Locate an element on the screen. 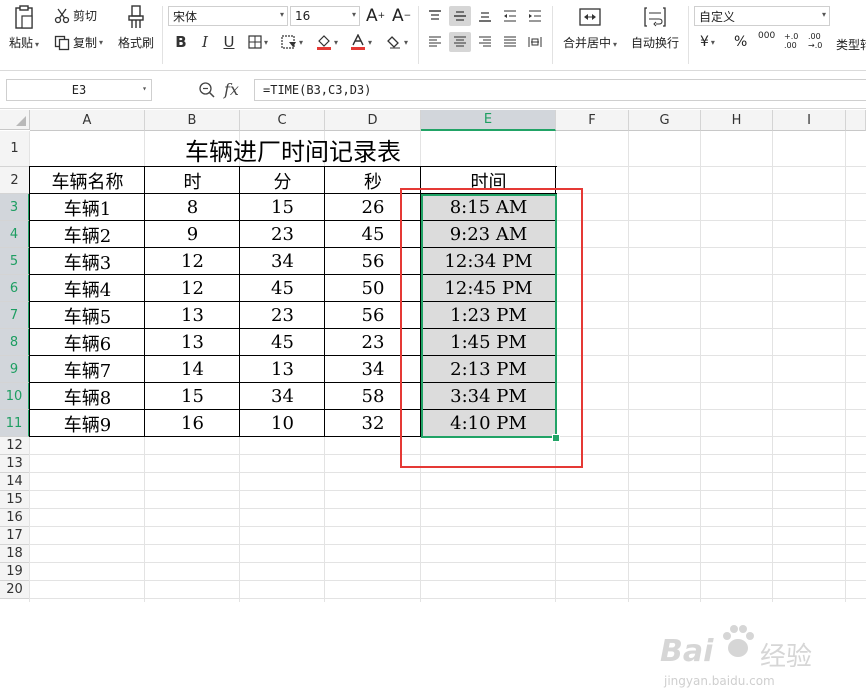 The image size is (866, 700). font-name-select: 宋体 ▾ is located at coordinates (228, 16).